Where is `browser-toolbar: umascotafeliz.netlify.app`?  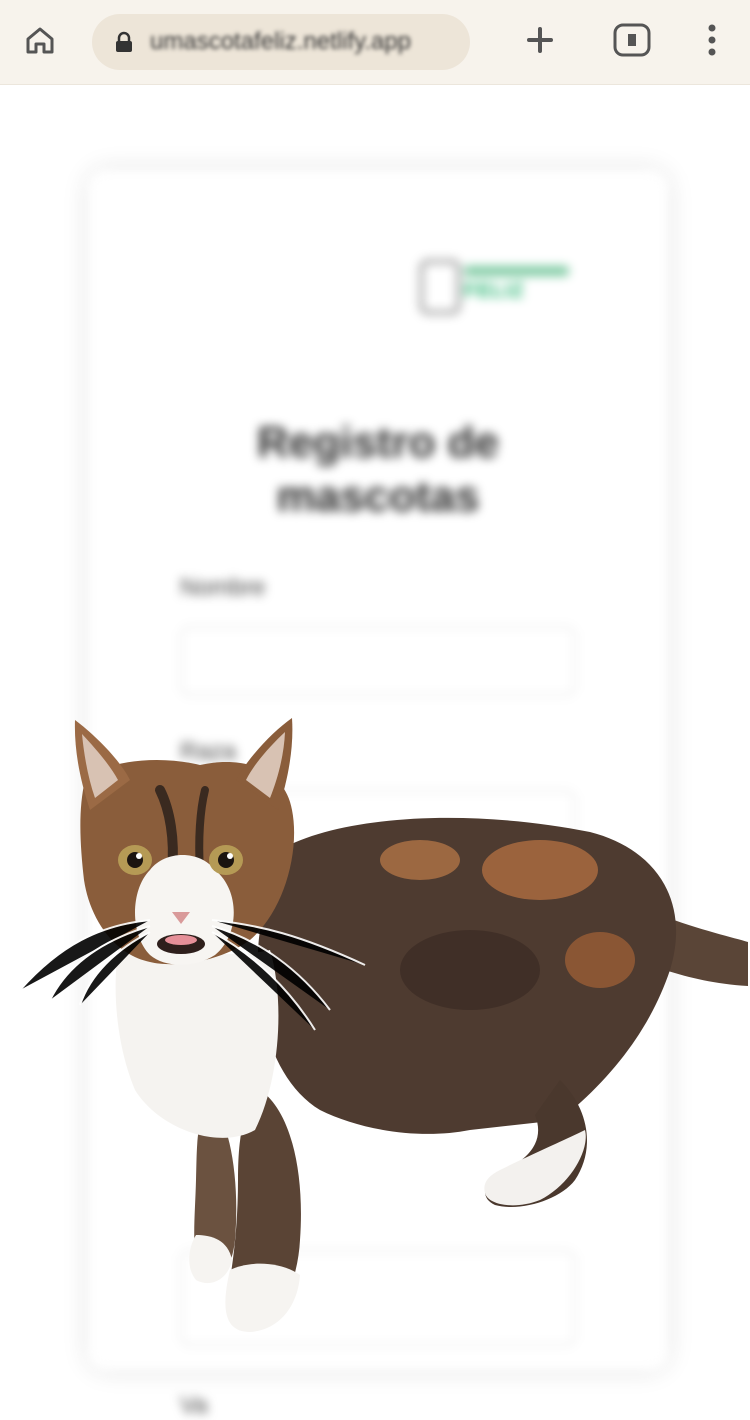
browser-toolbar: umascotafeliz.netlify.app is located at coordinates (375, 42).